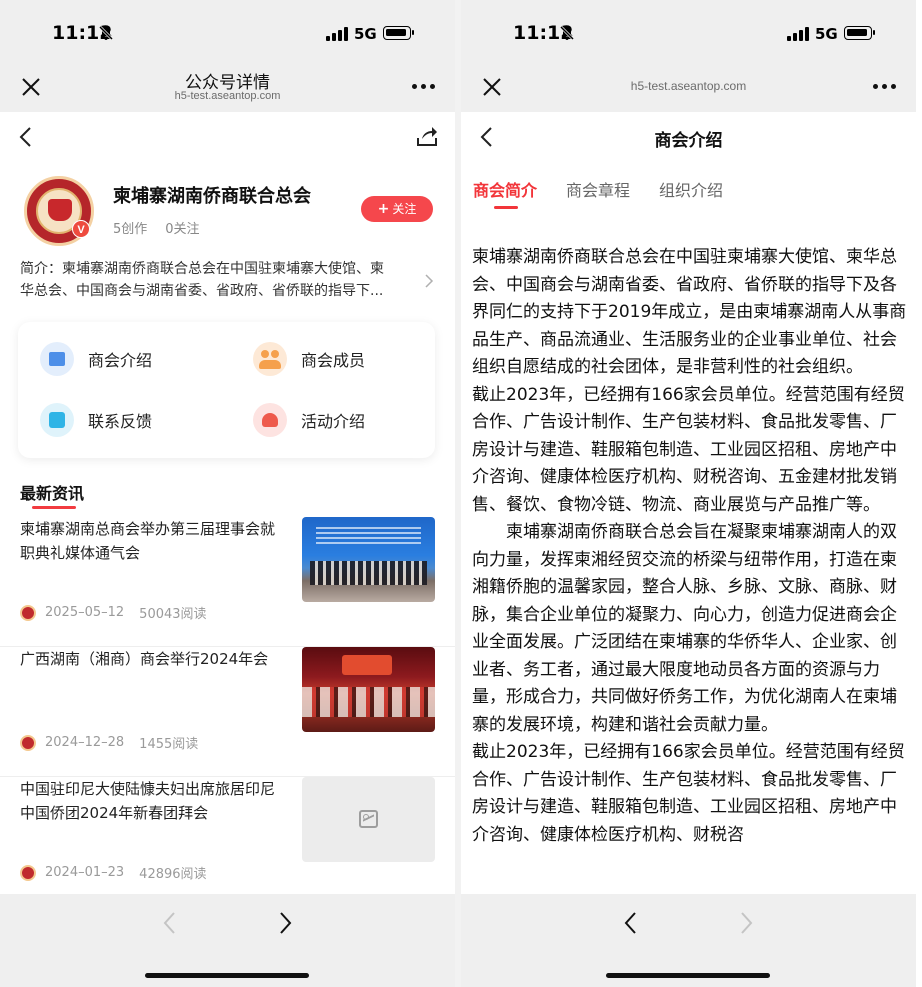 The height and width of the screenshot is (987, 922). I want to click on activity-icon, so click(270, 420).